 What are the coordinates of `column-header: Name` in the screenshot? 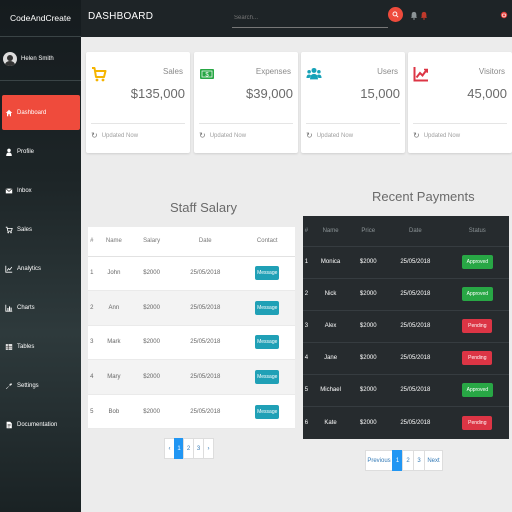 It's located at (330, 230).